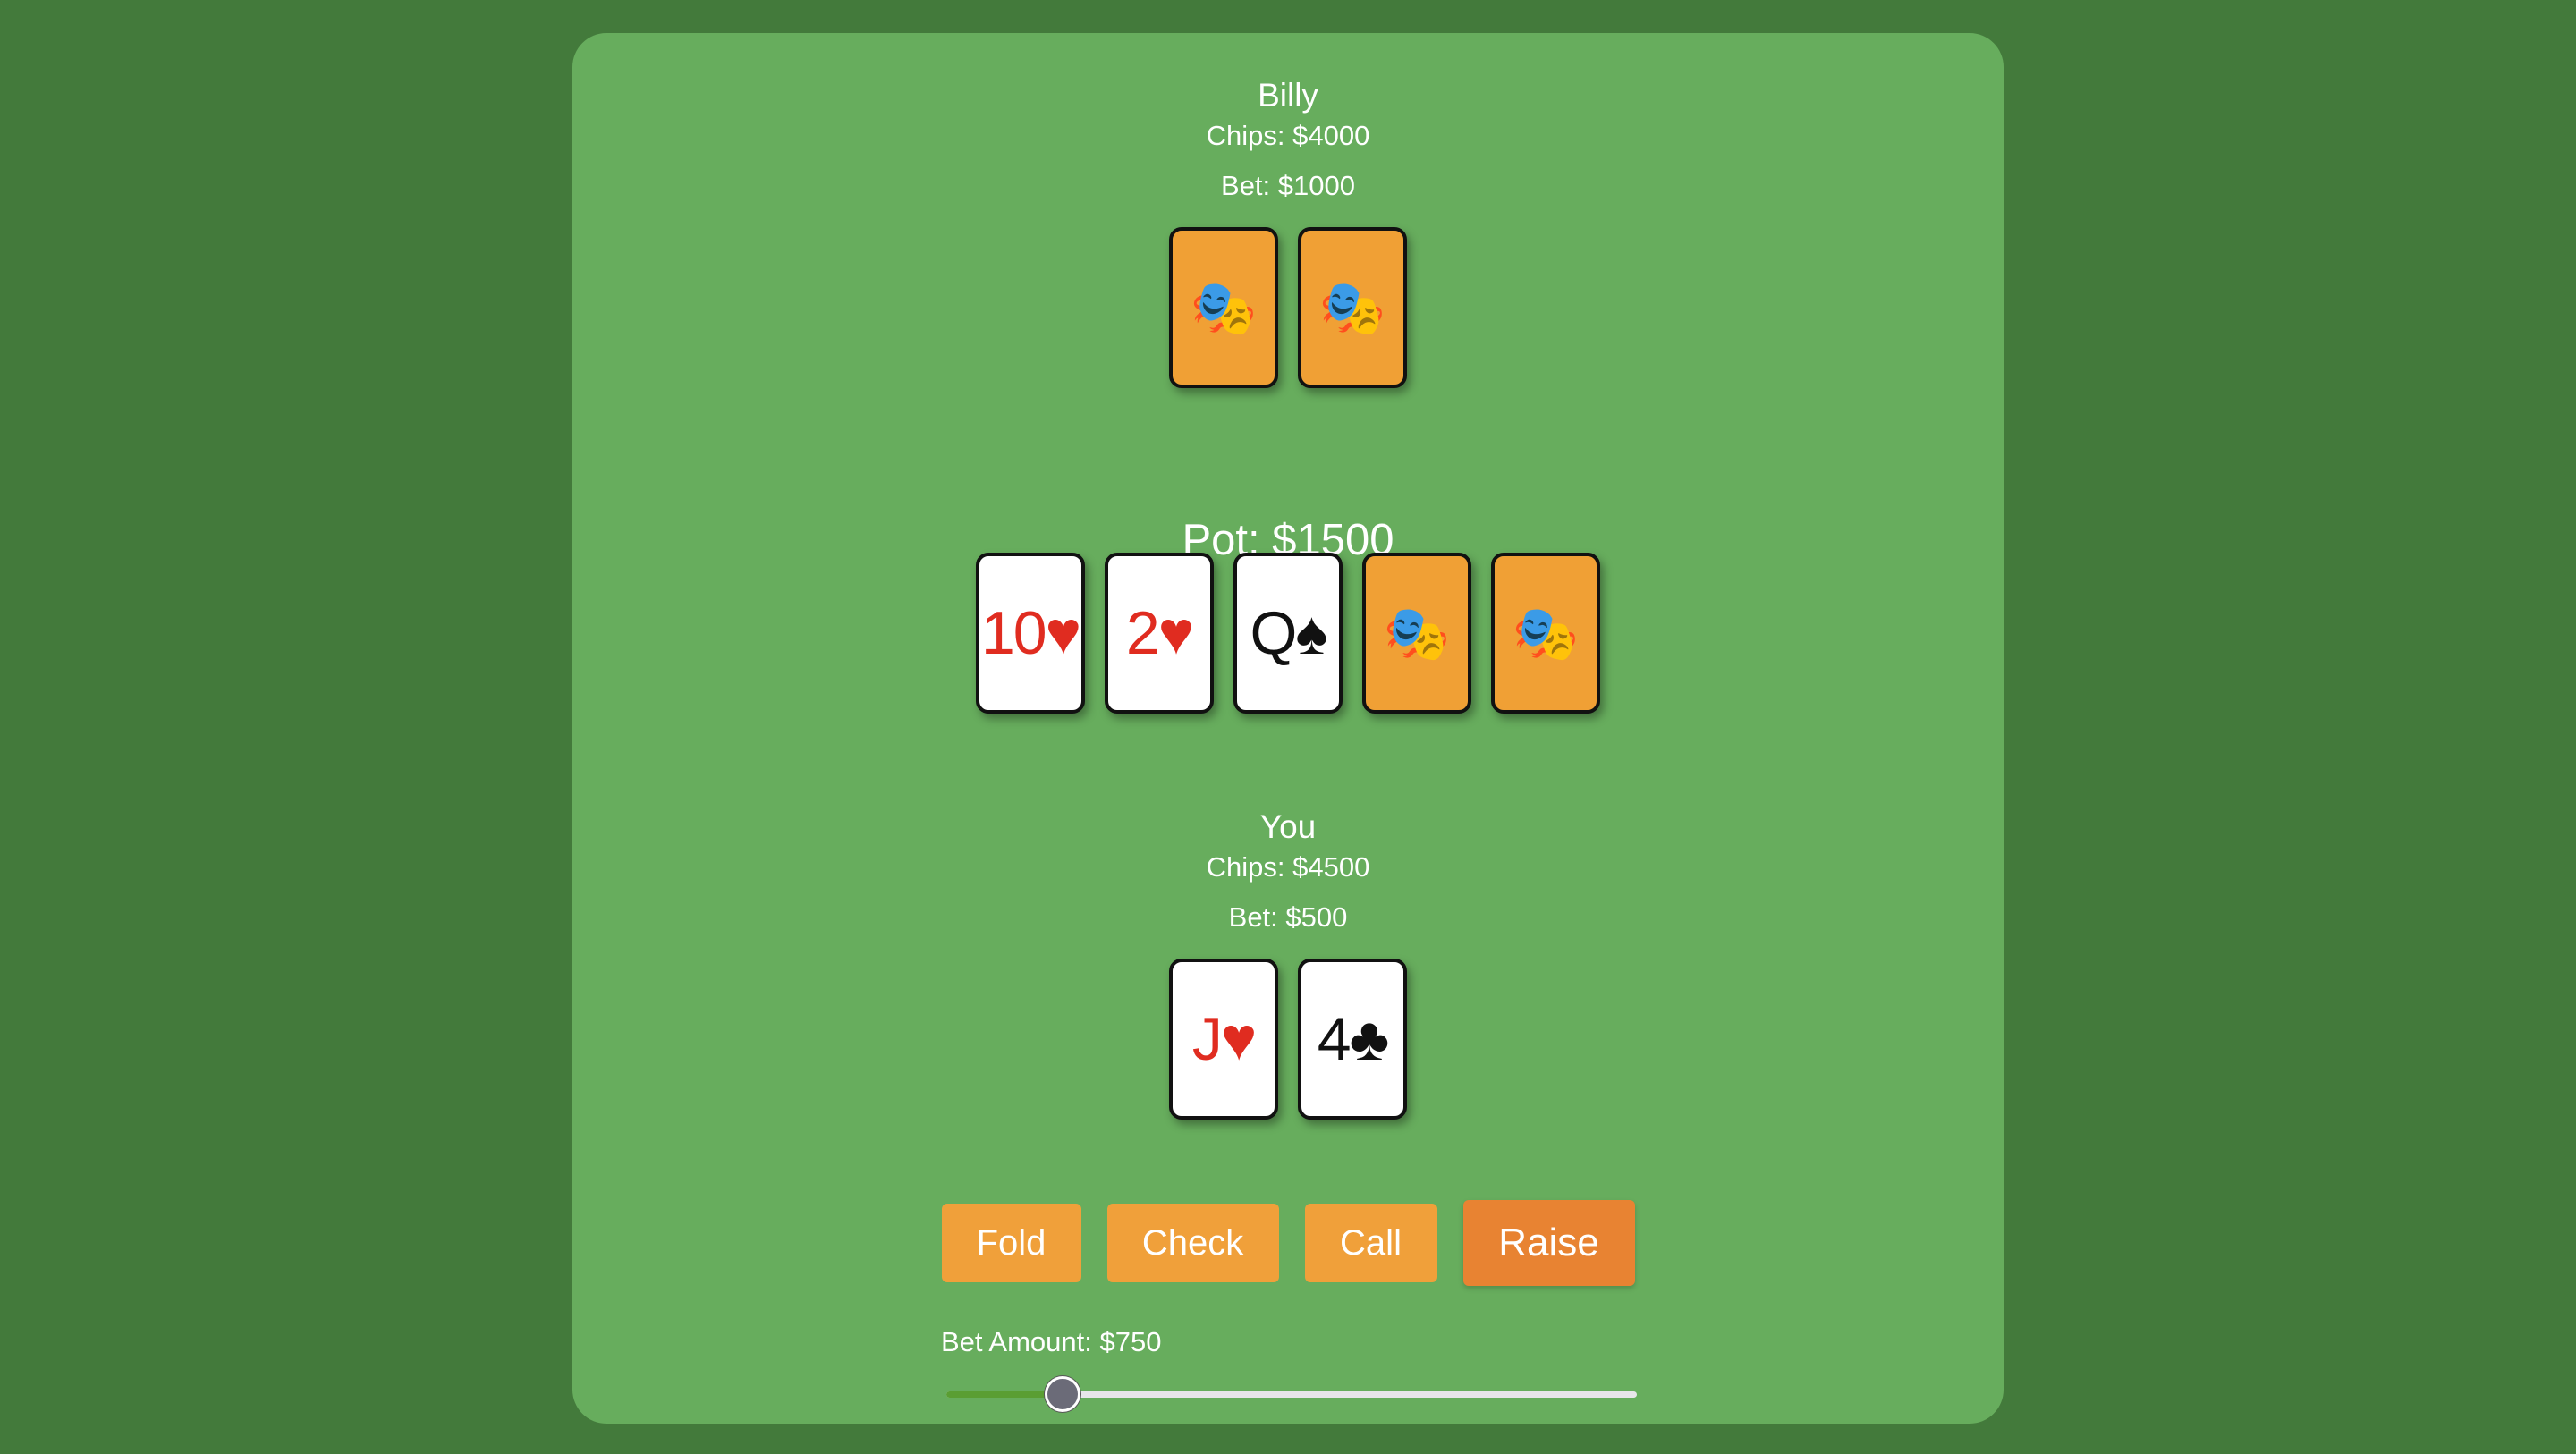 The width and height of the screenshot is (2576, 1454). What do you see at coordinates (1062, 1394) in the screenshot?
I see `slider-thumb` at bounding box center [1062, 1394].